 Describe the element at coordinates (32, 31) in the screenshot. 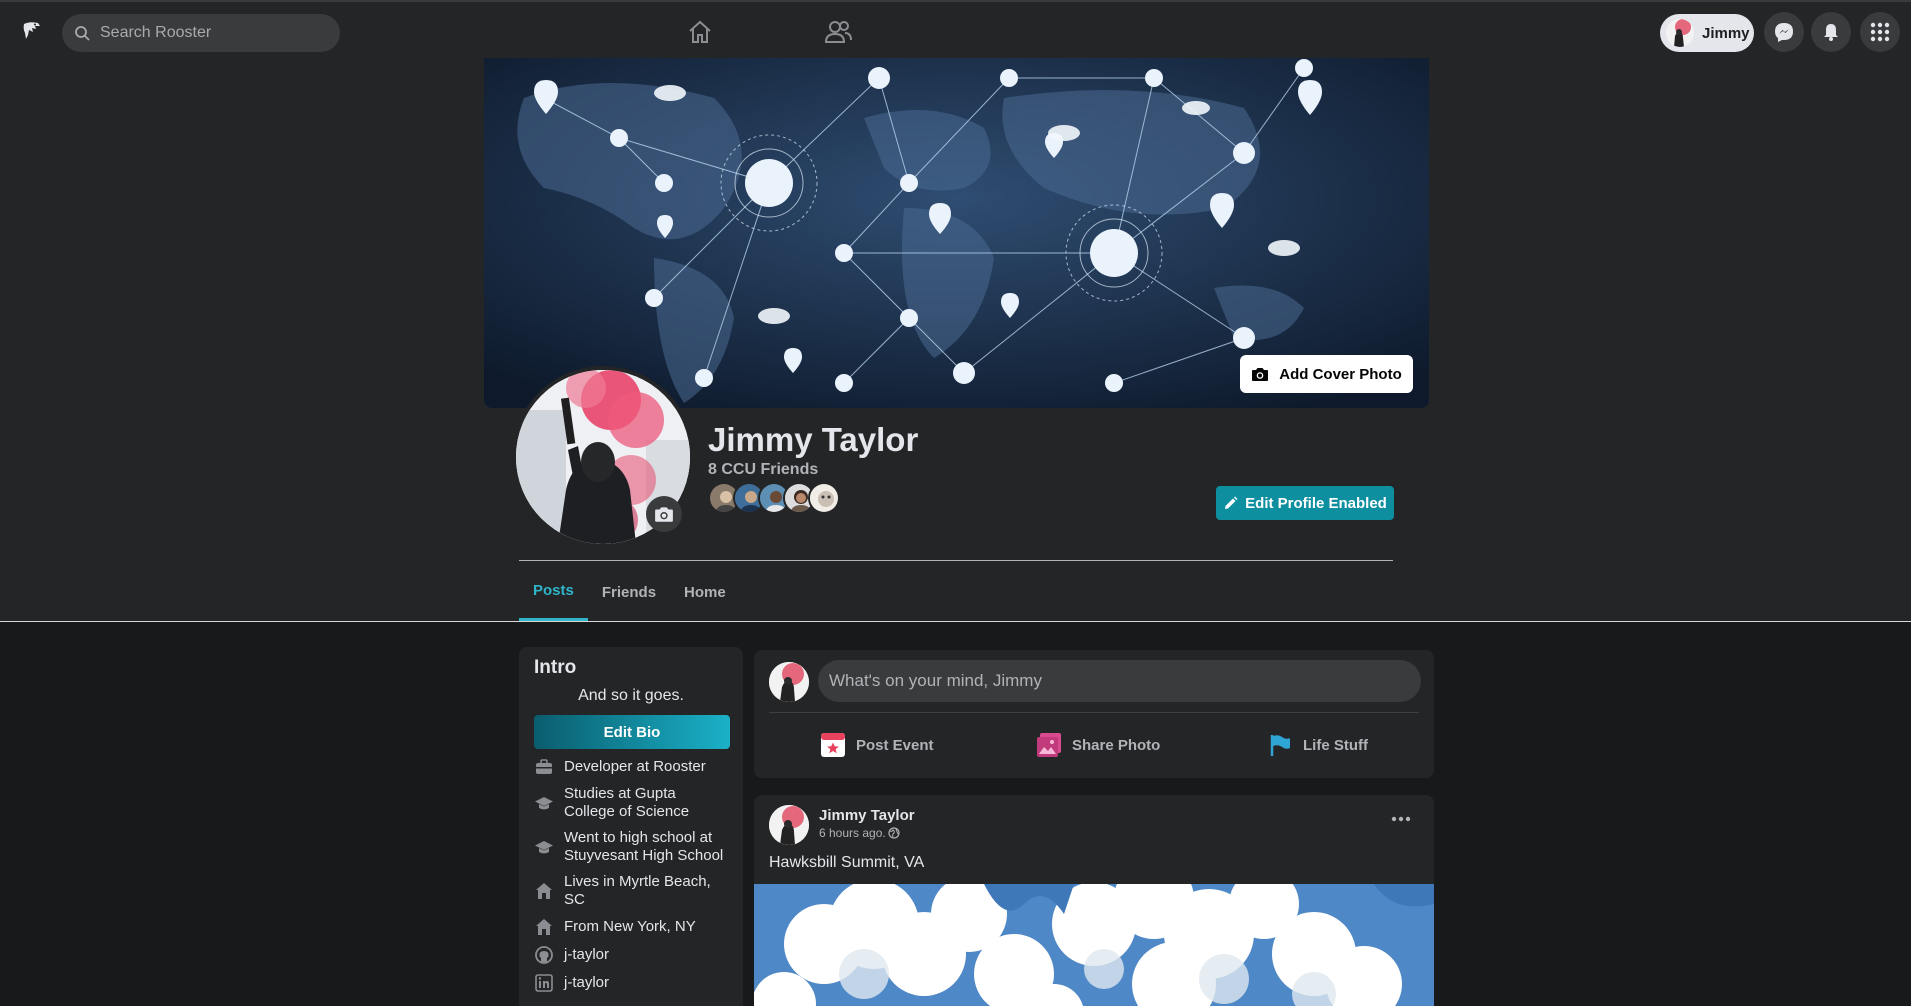

I see `rooster-logo-icon` at that location.